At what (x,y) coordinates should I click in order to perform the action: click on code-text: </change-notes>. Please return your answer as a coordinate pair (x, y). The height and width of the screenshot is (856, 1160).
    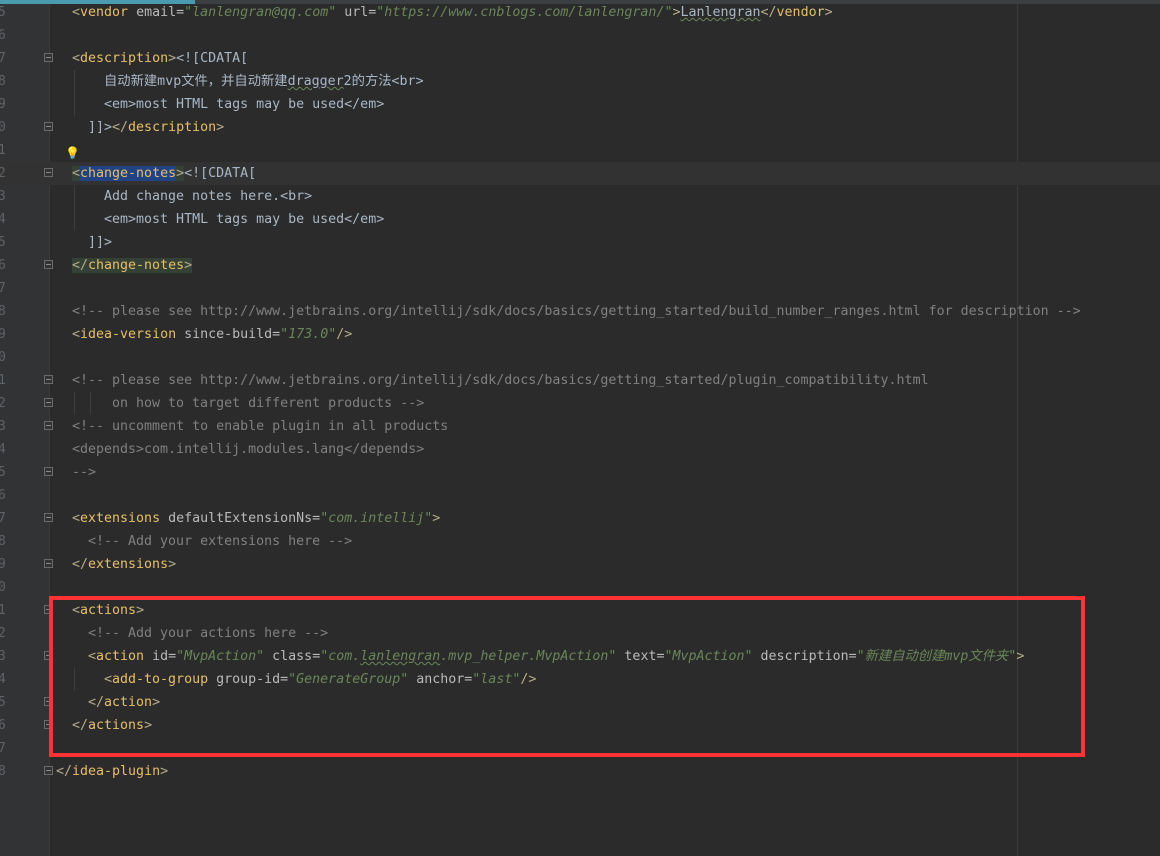
    Looking at the image, I should click on (132, 265).